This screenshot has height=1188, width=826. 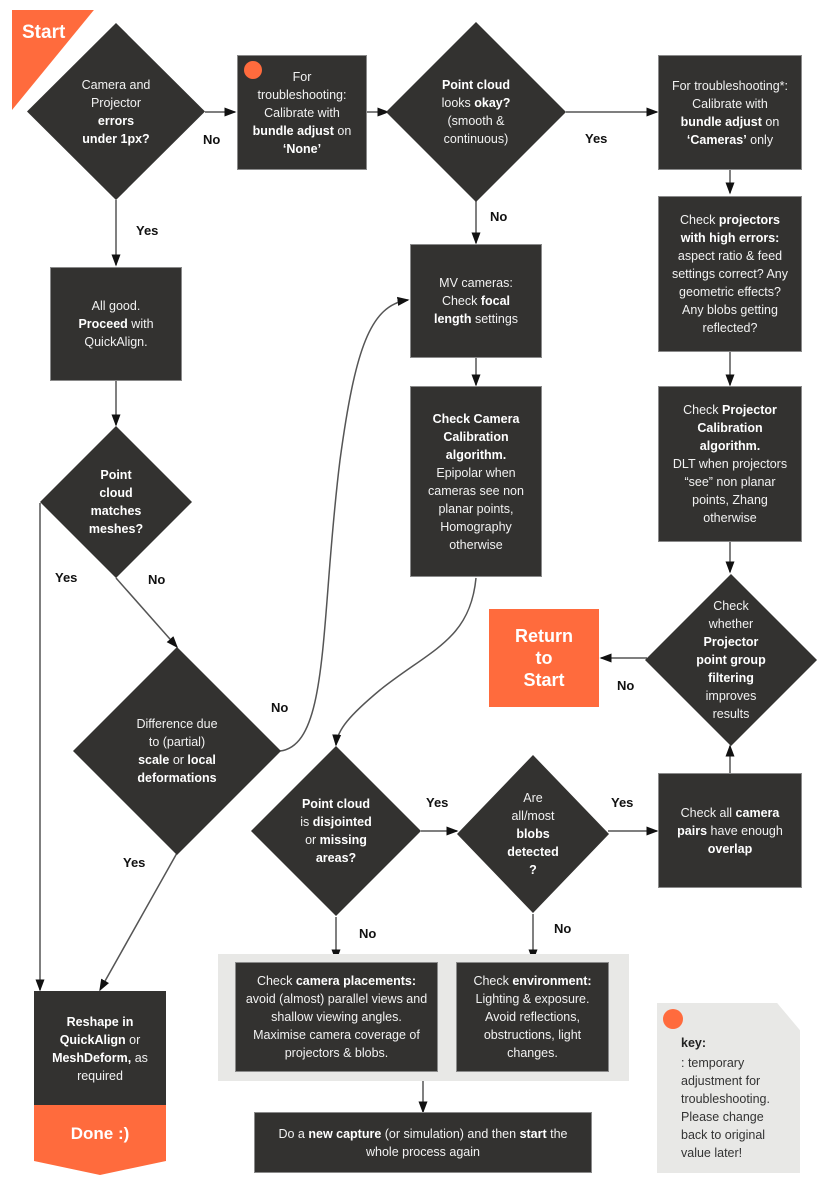 What do you see at coordinates (212, 139) in the screenshot?
I see `label-errors-no: No` at bounding box center [212, 139].